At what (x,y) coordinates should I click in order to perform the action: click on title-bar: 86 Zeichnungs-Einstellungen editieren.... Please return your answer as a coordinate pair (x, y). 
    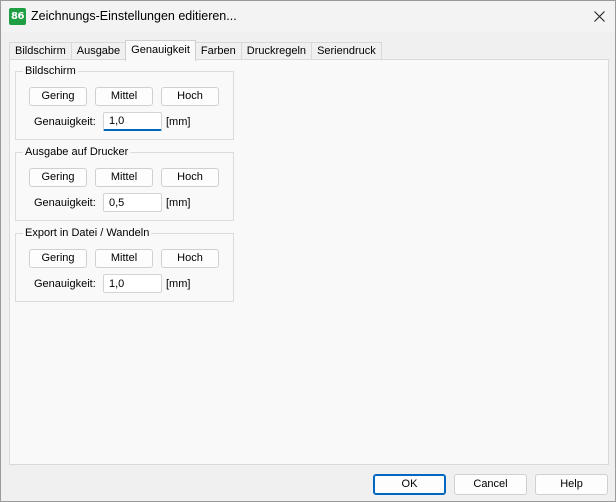
    Looking at the image, I should click on (308, 16).